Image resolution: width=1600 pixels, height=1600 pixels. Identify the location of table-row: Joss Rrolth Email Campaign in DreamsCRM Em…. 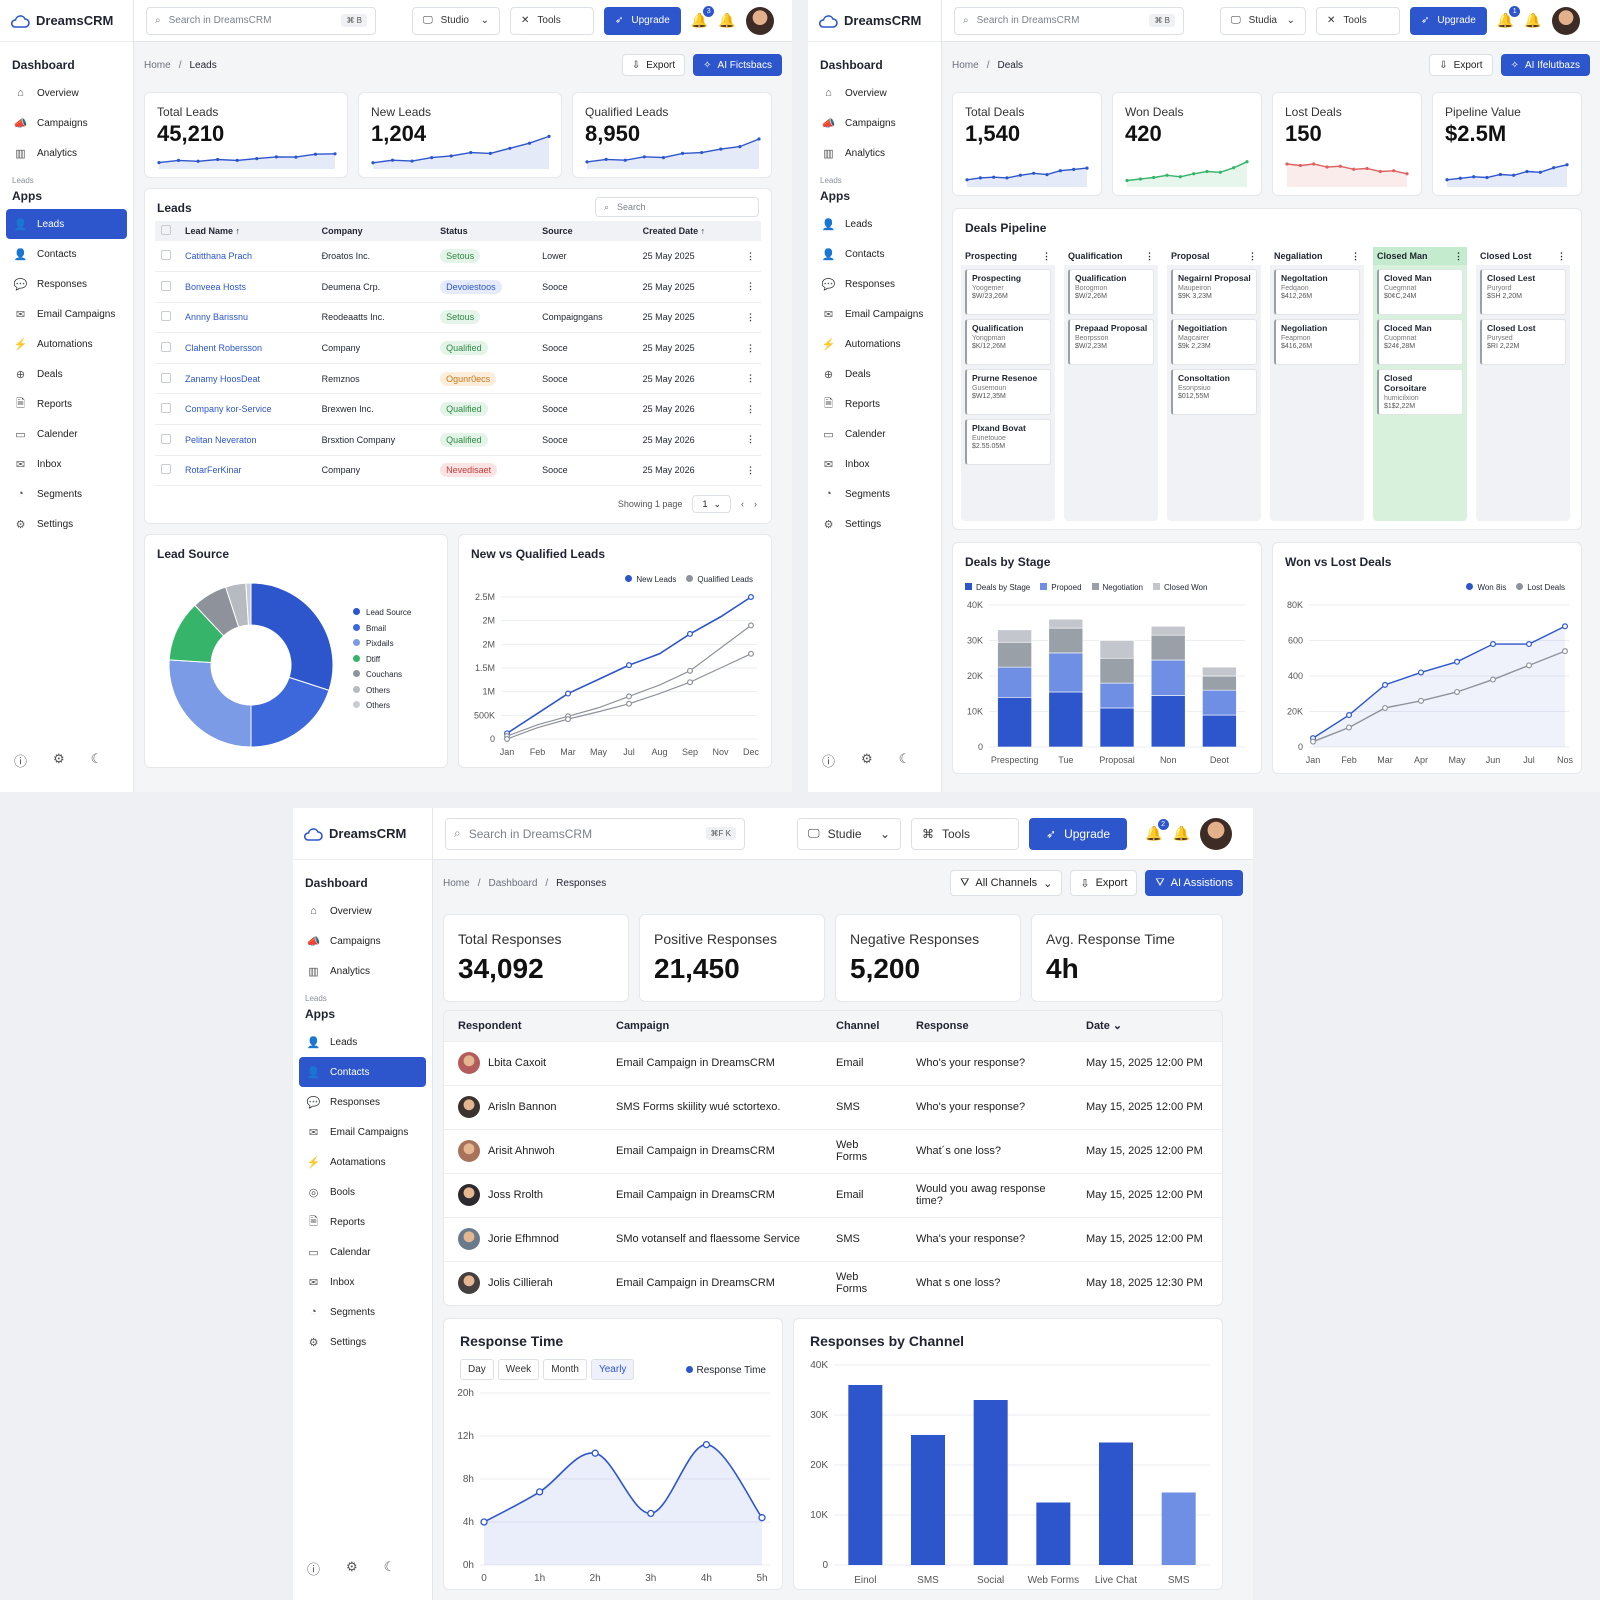
(833, 1194).